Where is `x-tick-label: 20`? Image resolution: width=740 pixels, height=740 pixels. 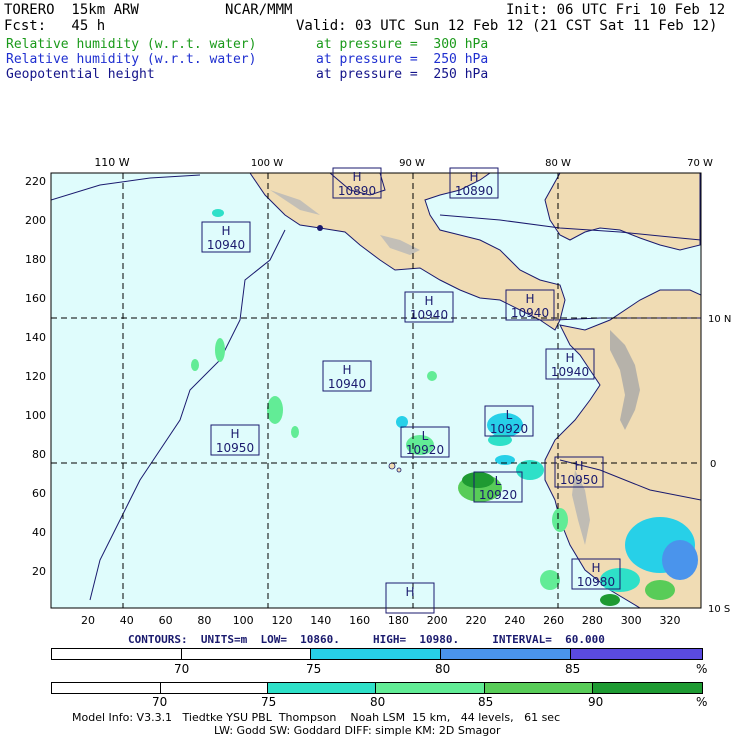
x-tick-label: 20 is located at coordinates (88, 620).